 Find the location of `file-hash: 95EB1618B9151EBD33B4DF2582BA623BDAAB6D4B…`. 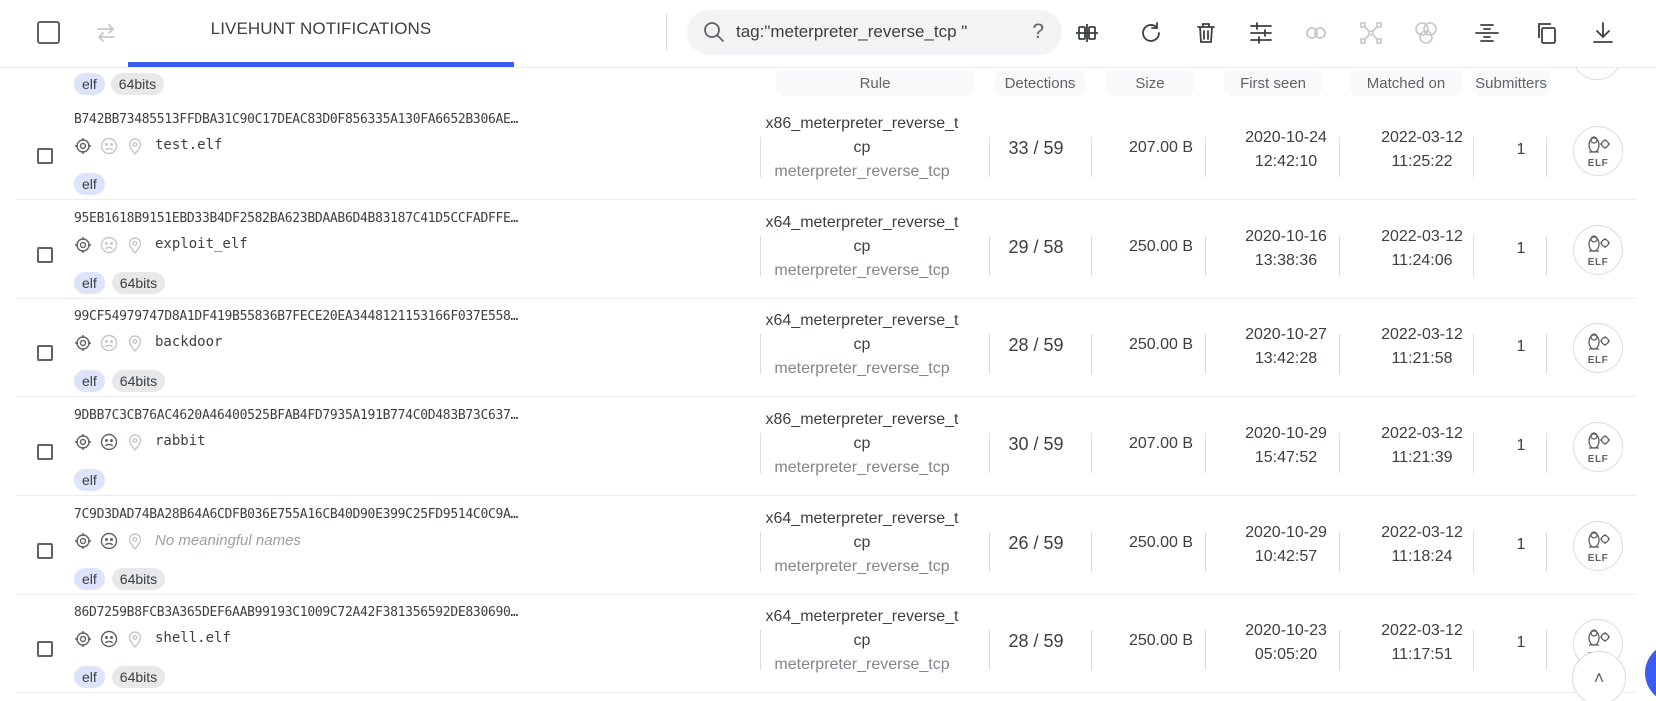

file-hash: 95EB1618B9151EBD33B4DF2582BA623BDAAB6D4B… is located at coordinates (296, 218).